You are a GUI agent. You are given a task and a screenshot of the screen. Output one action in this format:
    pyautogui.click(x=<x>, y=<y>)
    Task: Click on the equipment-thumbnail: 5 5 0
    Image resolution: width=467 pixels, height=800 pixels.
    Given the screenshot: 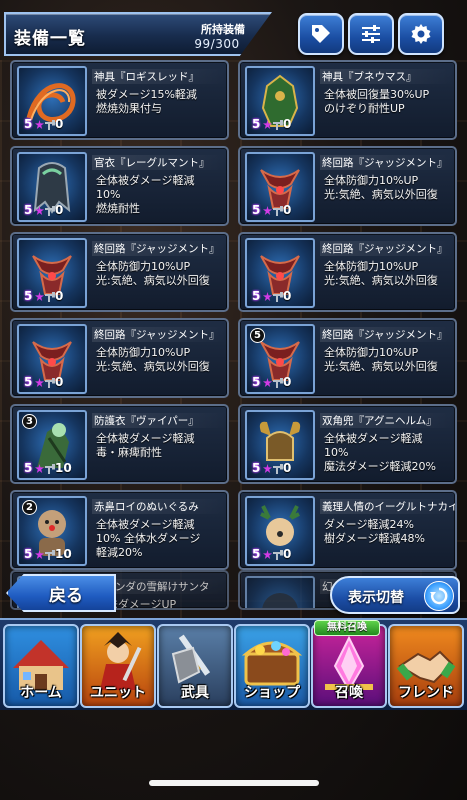 What is the action you would take?
    pyautogui.click(x=280, y=359)
    